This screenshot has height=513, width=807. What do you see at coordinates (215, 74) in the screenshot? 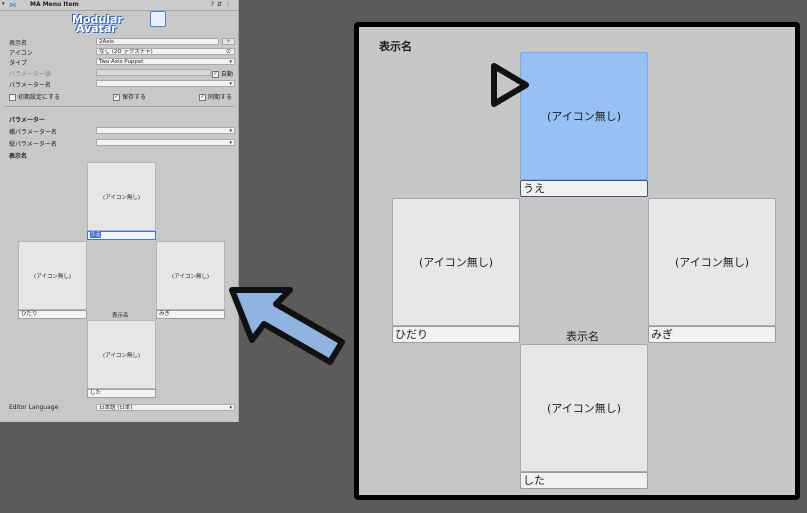
I see `auto-checkbox: ✓` at bounding box center [215, 74].